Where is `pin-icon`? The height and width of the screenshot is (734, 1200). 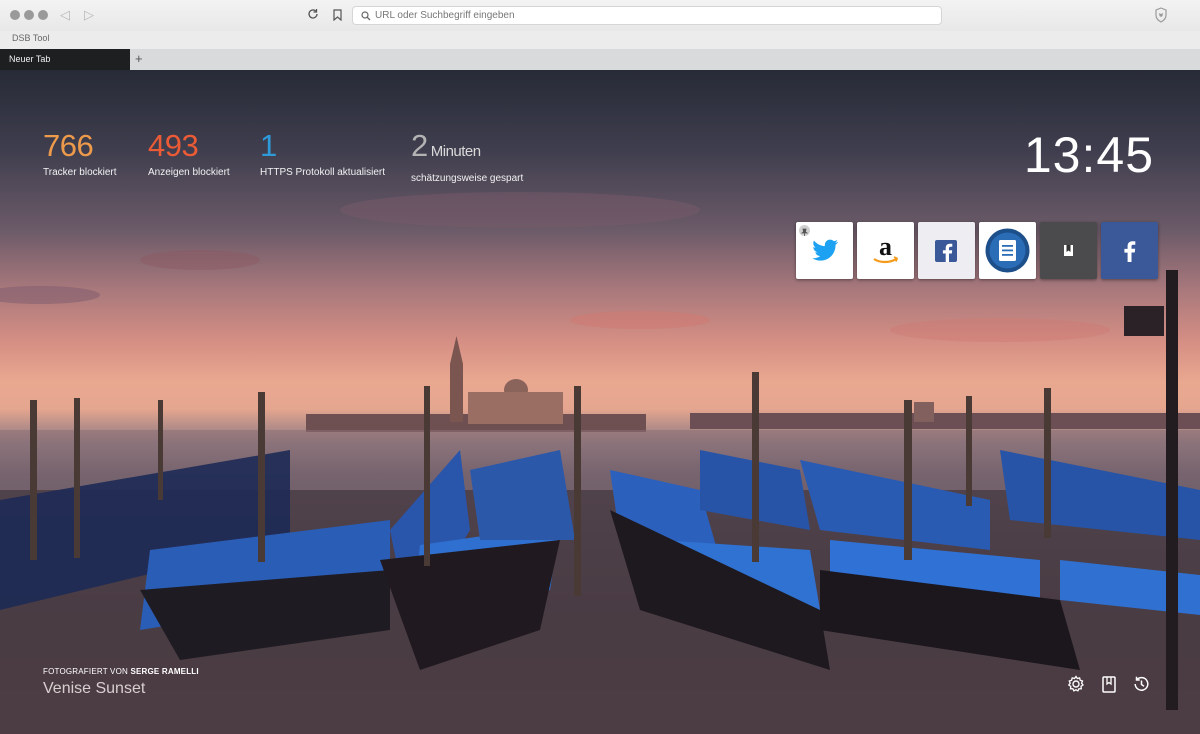 pin-icon is located at coordinates (804, 230).